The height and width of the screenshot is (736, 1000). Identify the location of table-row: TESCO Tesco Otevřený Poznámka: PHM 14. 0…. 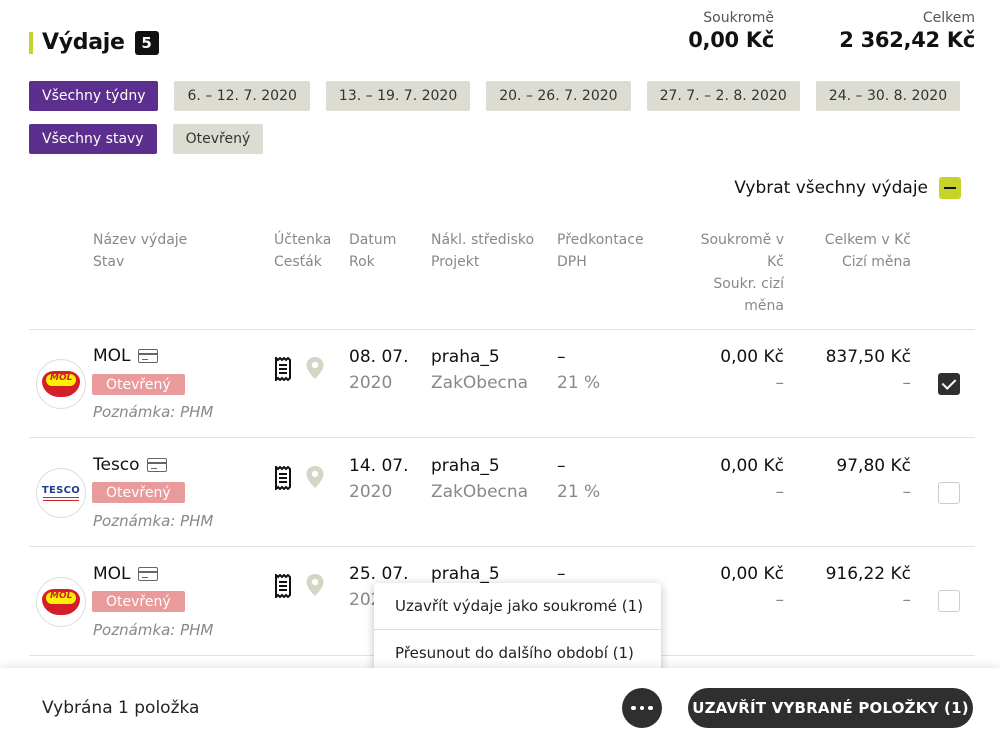
(500, 492).